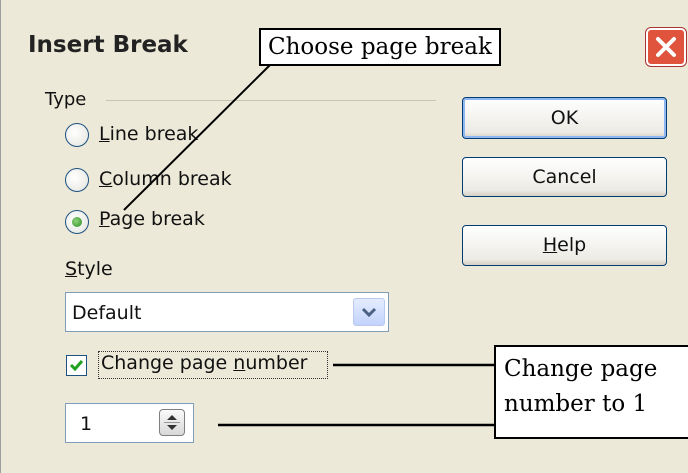 This screenshot has height=473, width=688. Describe the element at coordinates (581, 369) in the screenshot. I see `callout-line-1: Change page` at that location.